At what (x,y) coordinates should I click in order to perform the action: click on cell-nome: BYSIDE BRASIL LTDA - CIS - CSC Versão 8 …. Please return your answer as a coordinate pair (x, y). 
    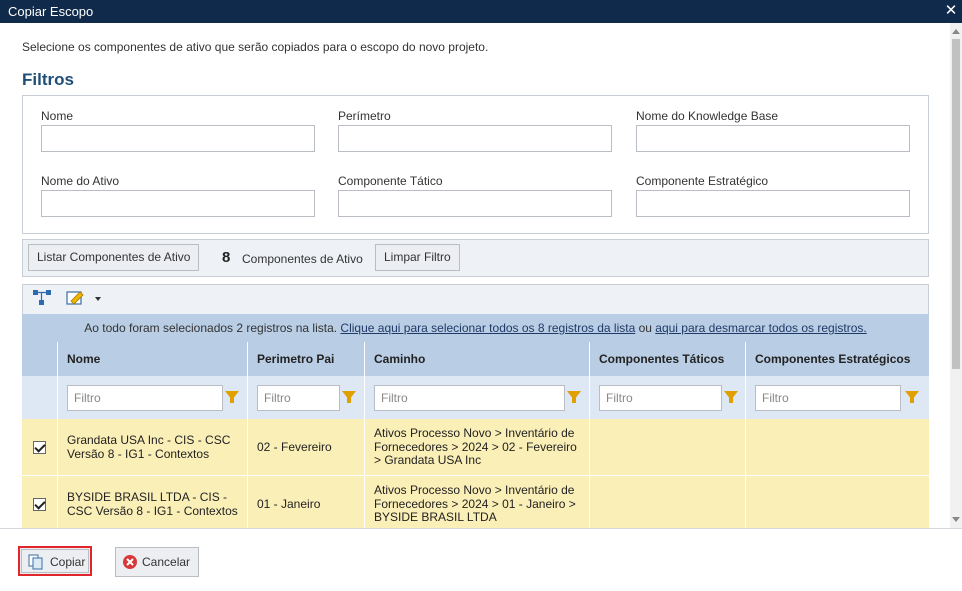
    Looking at the image, I should click on (152, 504).